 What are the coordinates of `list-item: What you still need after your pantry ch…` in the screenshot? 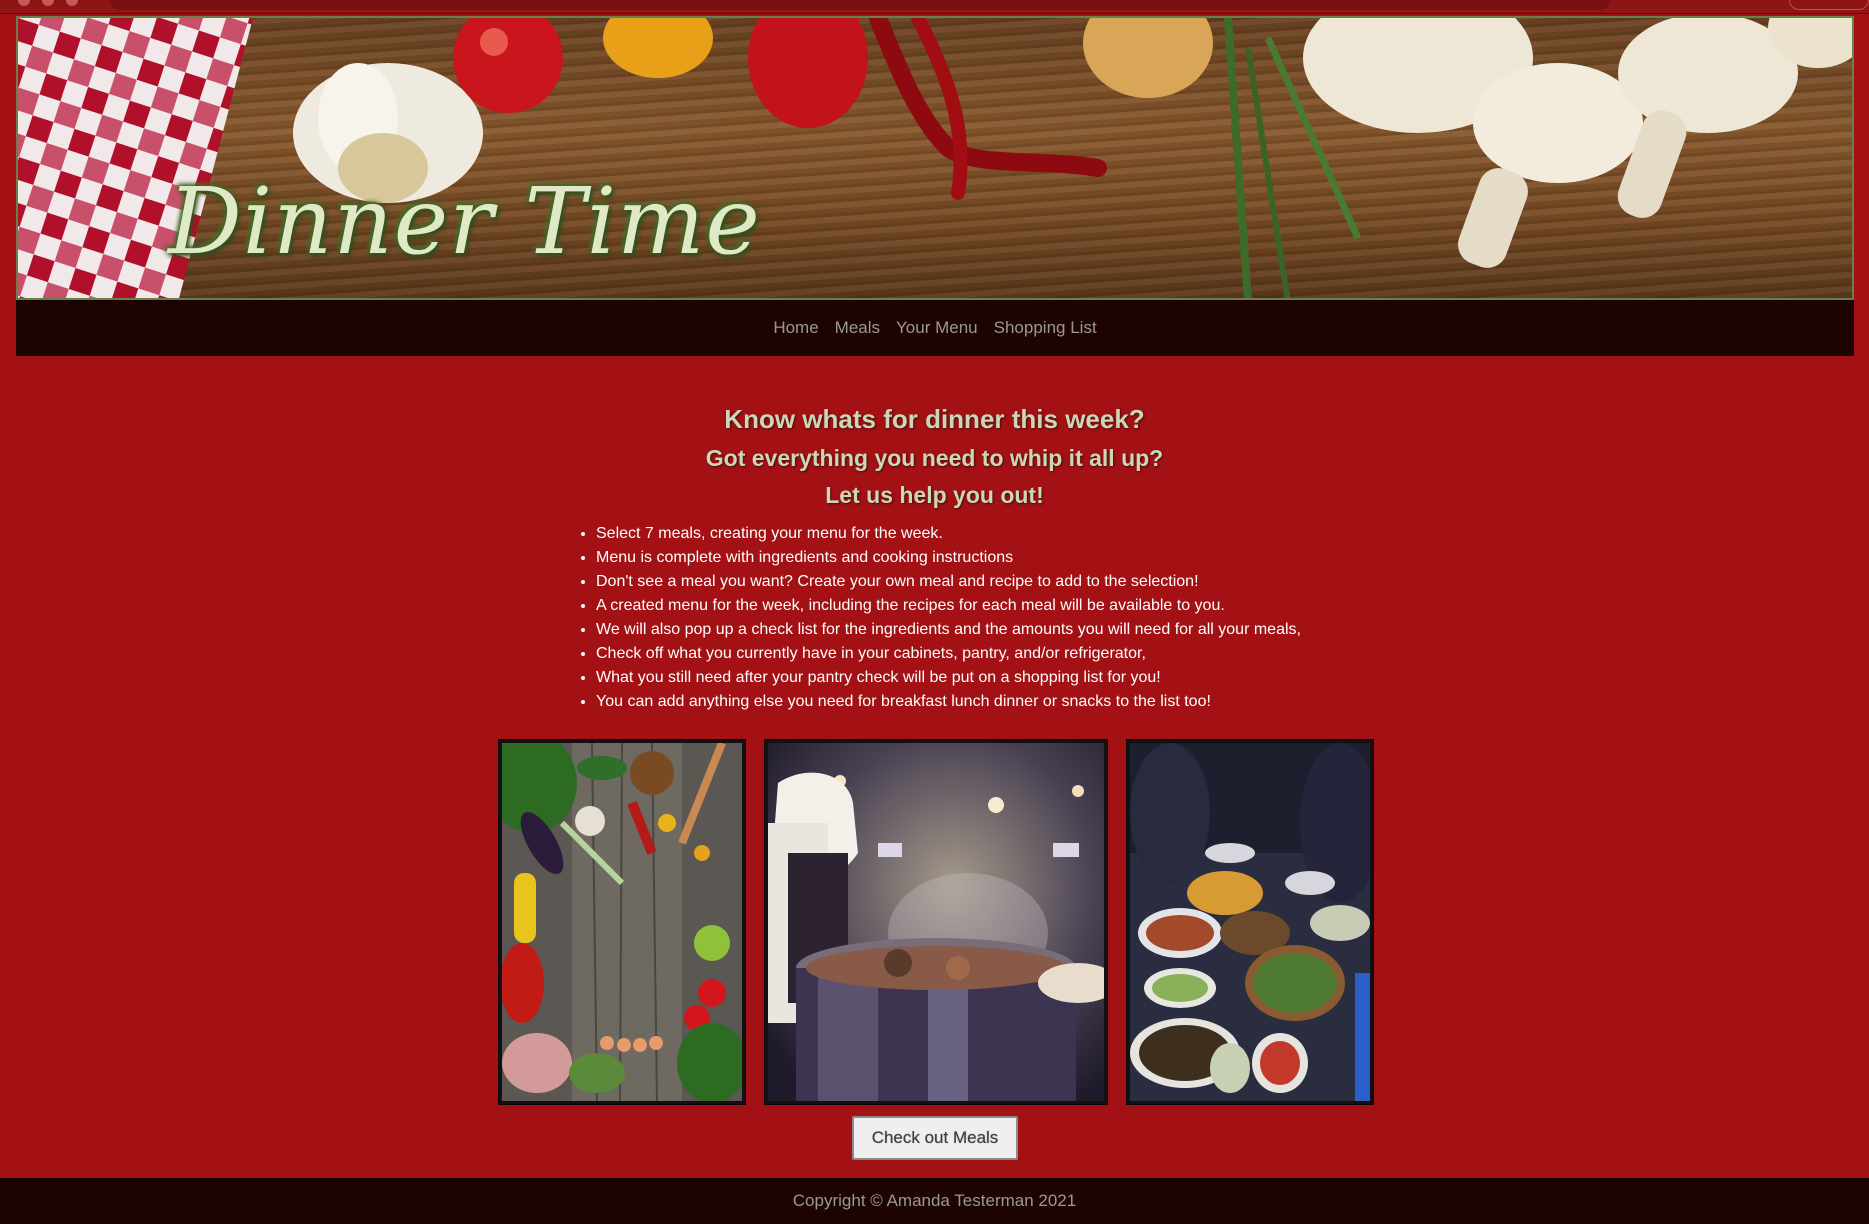 It's located at (976, 678).